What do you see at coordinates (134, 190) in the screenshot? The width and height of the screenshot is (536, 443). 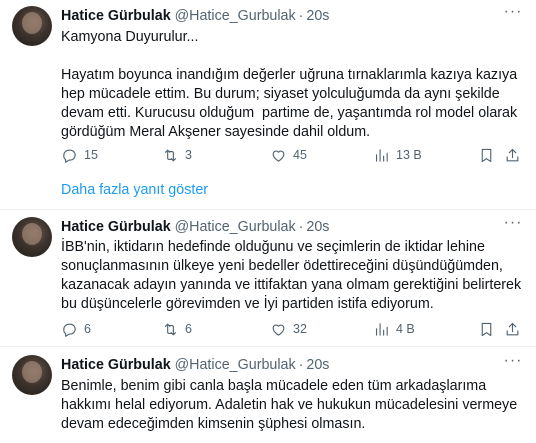 I see `show-more-replies-link: Daha fazla yanıt göster` at bounding box center [134, 190].